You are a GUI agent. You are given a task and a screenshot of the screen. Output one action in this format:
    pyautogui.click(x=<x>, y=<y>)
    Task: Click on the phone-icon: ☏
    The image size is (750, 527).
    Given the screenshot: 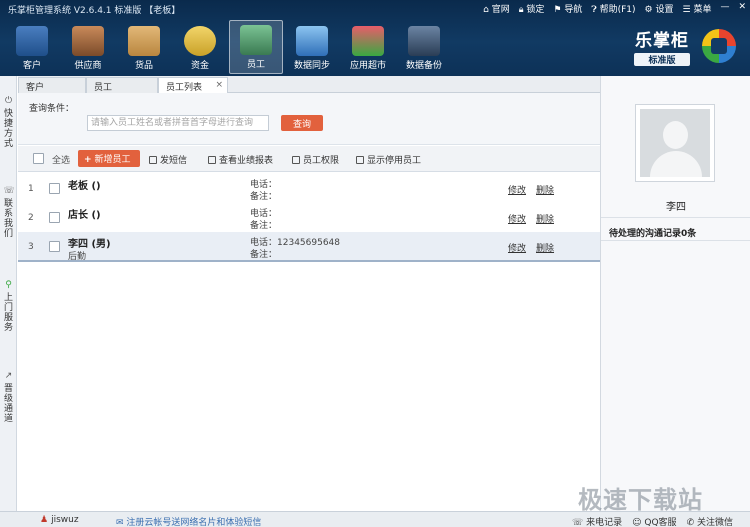 What is the action you would take?
    pyautogui.click(x=9, y=191)
    